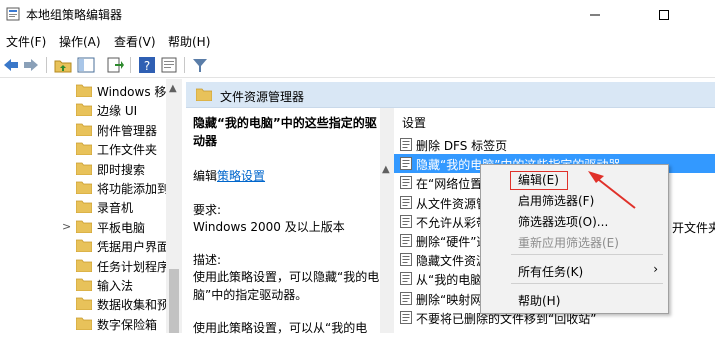 The image size is (715, 337). Describe the element at coordinates (174, 301) in the screenshot. I see `scroll-thumb` at that location.